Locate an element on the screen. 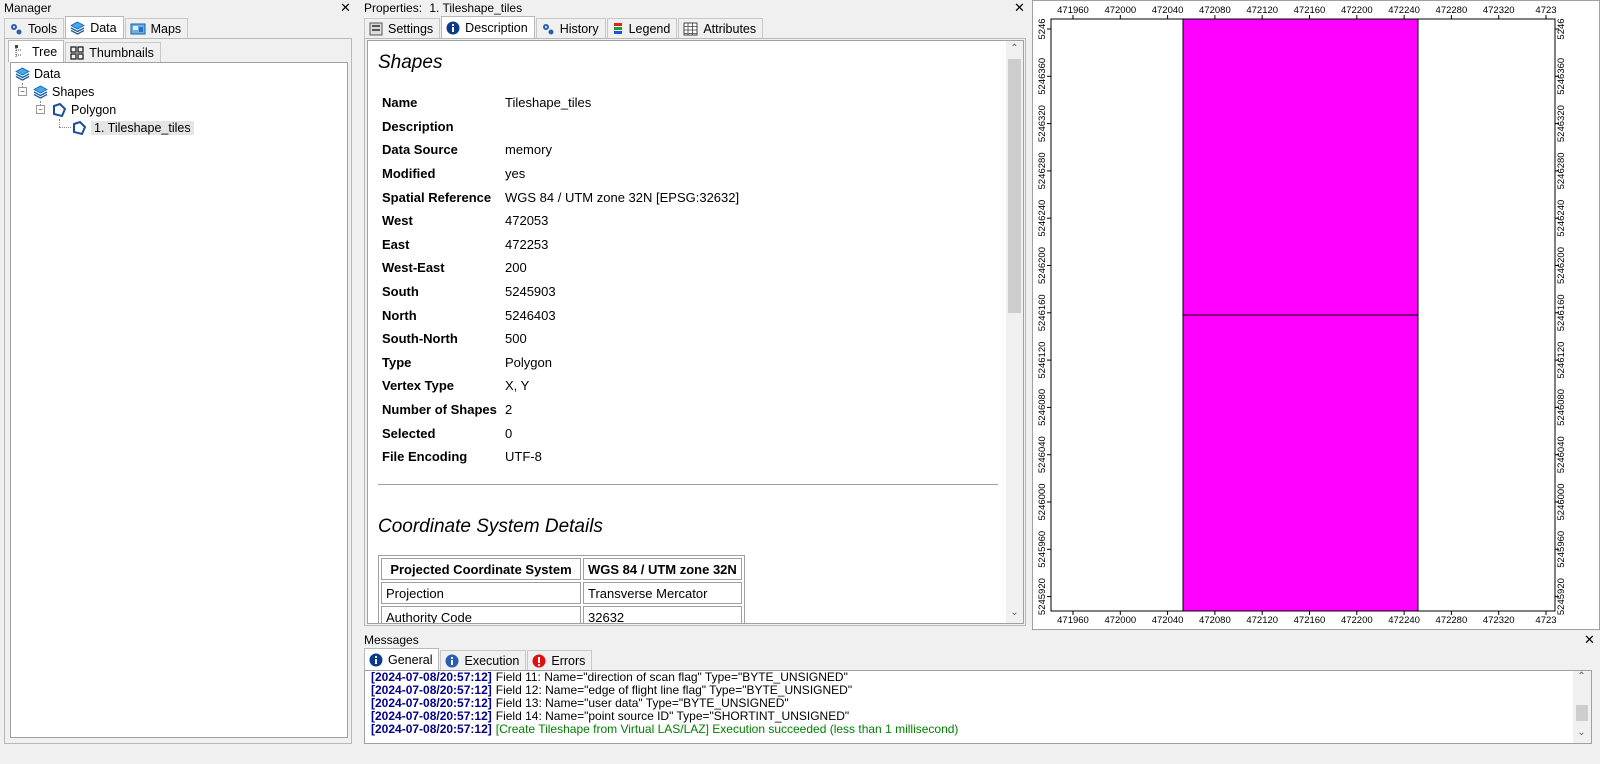  property-row: Number of Shapes 2 is located at coordinates (560, 410).